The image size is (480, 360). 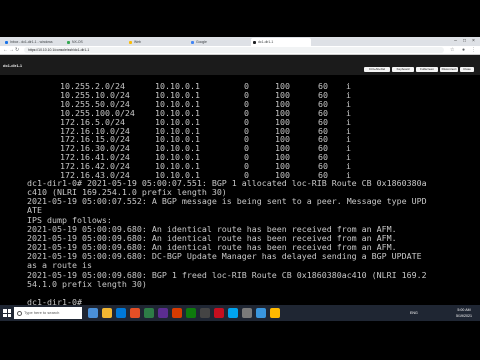 I want to click on clock-date: 5/19/2021, so click(x=464, y=316).